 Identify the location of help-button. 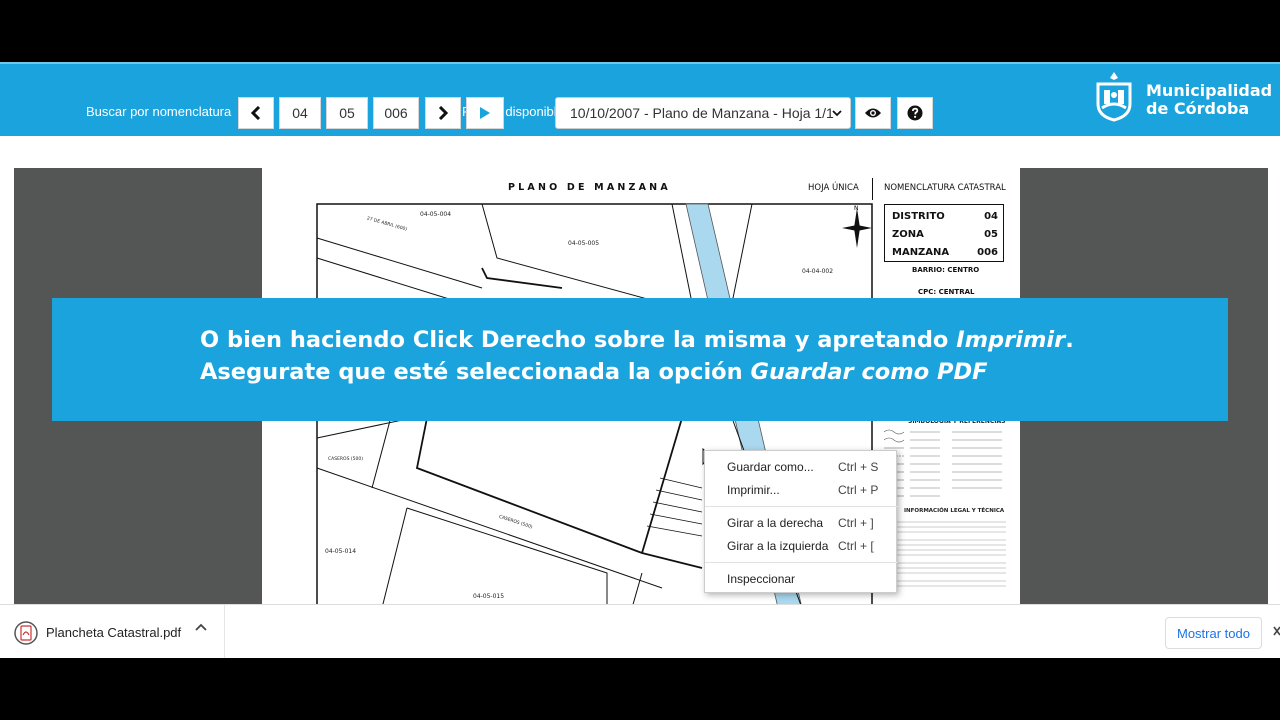
(915, 113).